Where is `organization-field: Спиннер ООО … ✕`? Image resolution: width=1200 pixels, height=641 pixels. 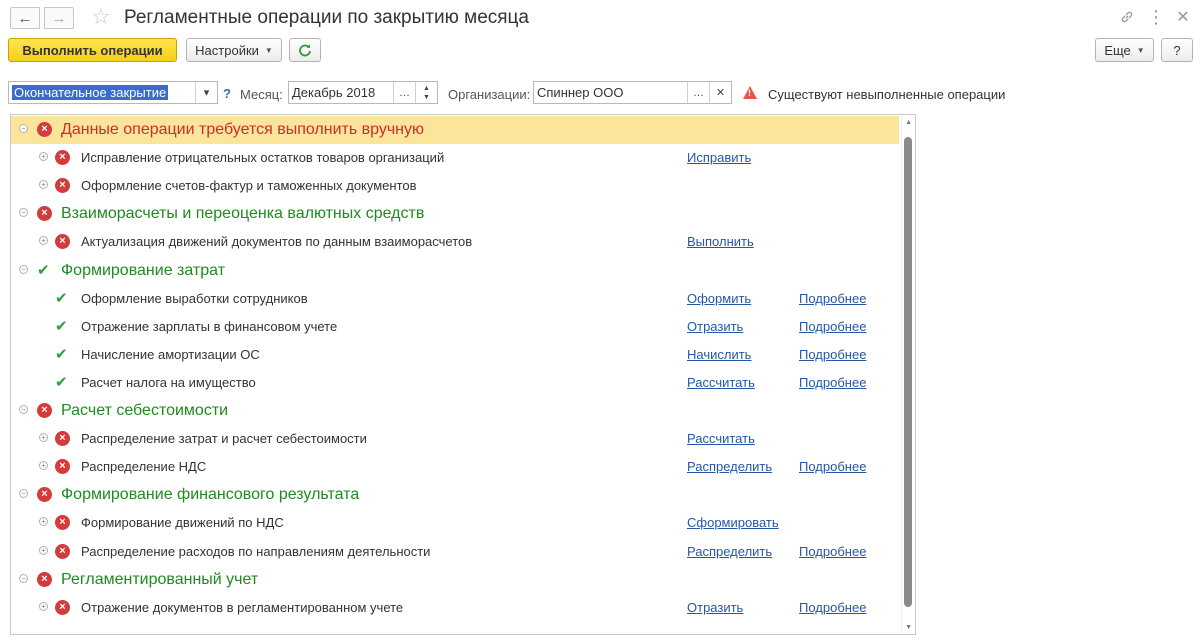 organization-field: Спиннер ООО … ✕ is located at coordinates (632, 92).